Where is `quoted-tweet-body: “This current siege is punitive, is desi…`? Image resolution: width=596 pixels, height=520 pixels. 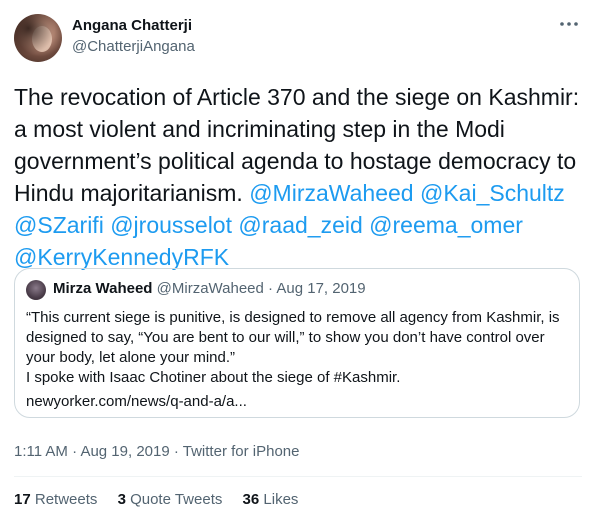
quoted-tweet-body: “This current siege is punitive, is desi… is located at coordinates (296, 348).